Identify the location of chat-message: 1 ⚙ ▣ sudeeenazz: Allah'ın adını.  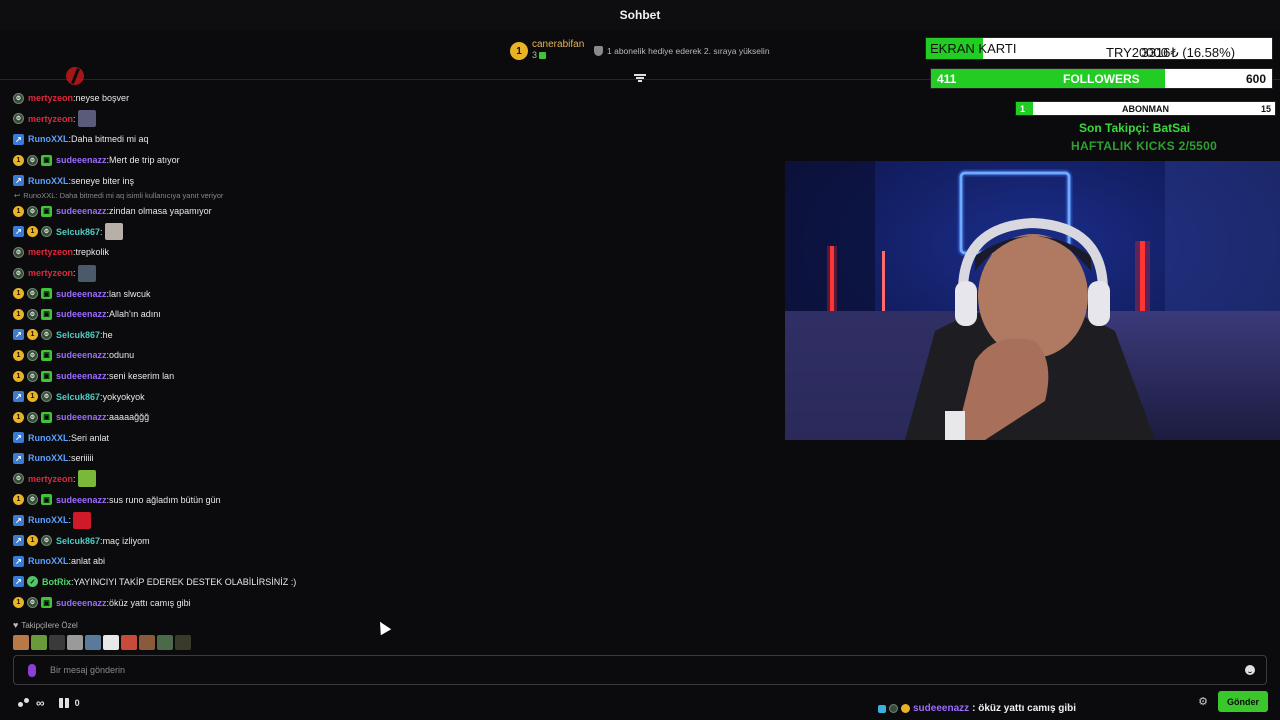
(253, 314).